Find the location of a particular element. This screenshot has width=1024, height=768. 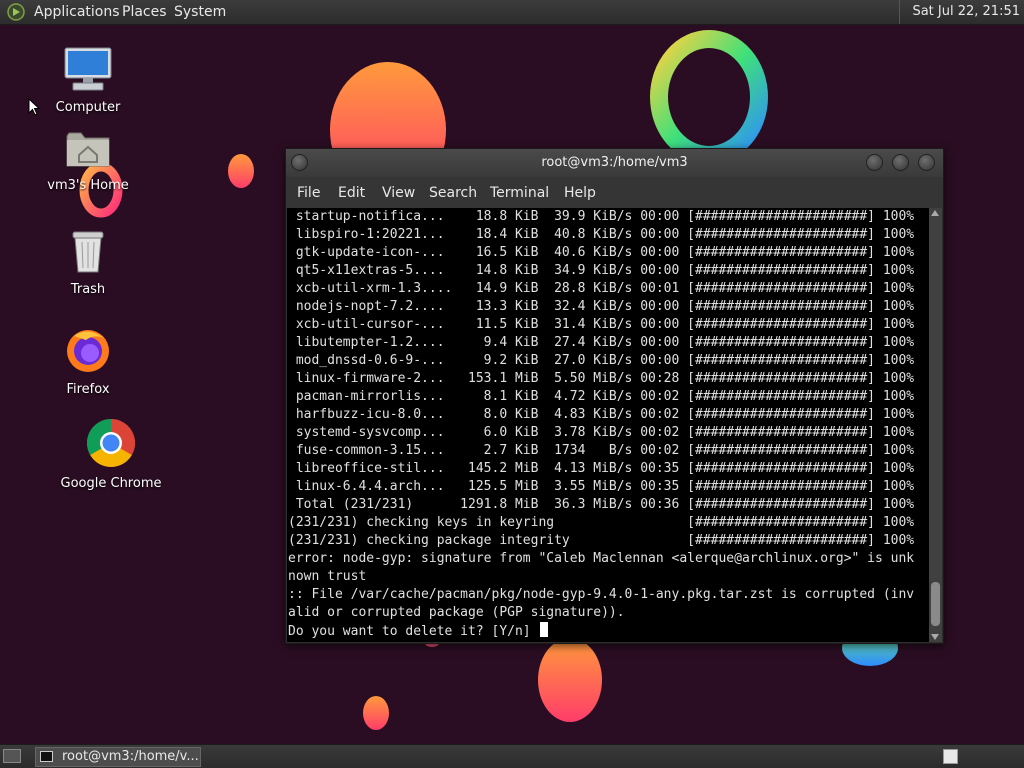

system-menu: System is located at coordinates (200, 12).